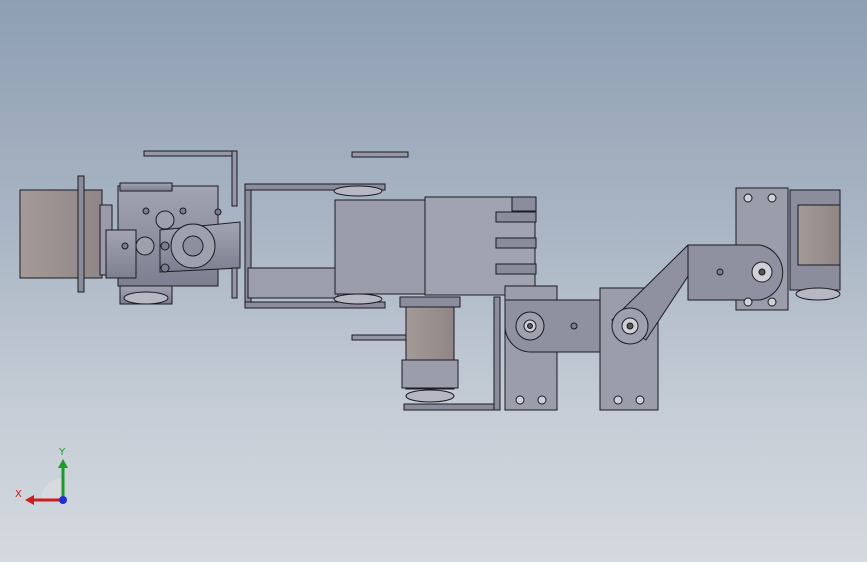 Image resolution: width=867 pixels, height=562 pixels. What do you see at coordinates (41, 476) in the screenshot?
I see `coordinate-triad: Y X` at bounding box center [41, 476].